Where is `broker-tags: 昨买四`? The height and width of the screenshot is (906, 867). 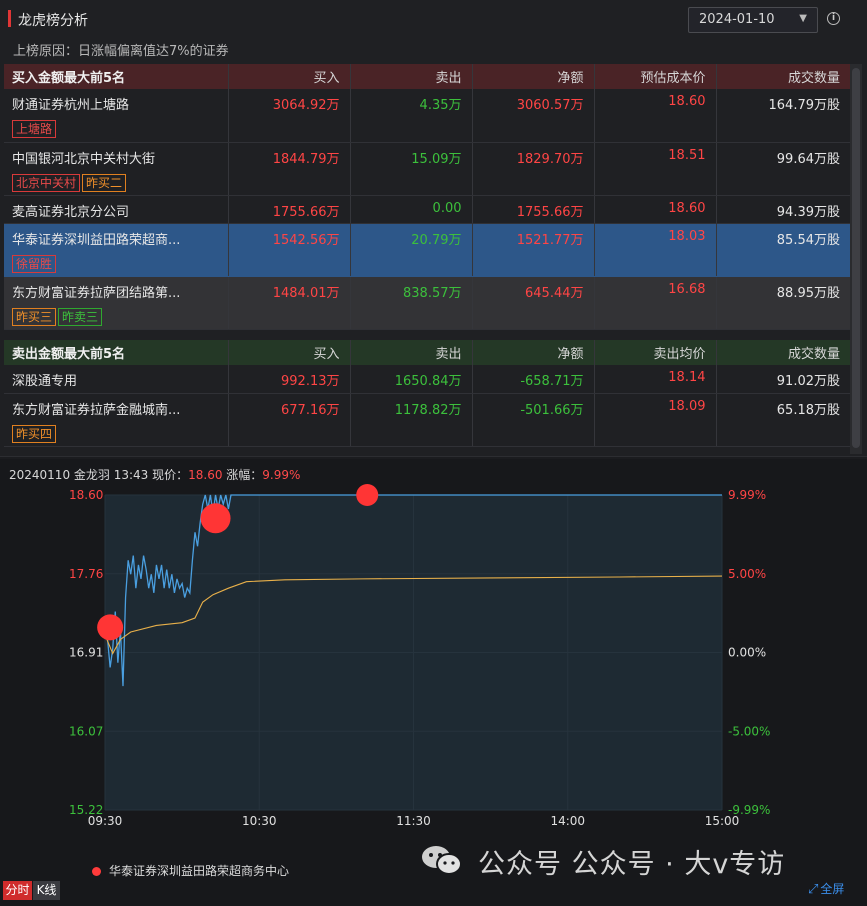 broker-tags: 昨买四 is located at coordinates (119, 433).